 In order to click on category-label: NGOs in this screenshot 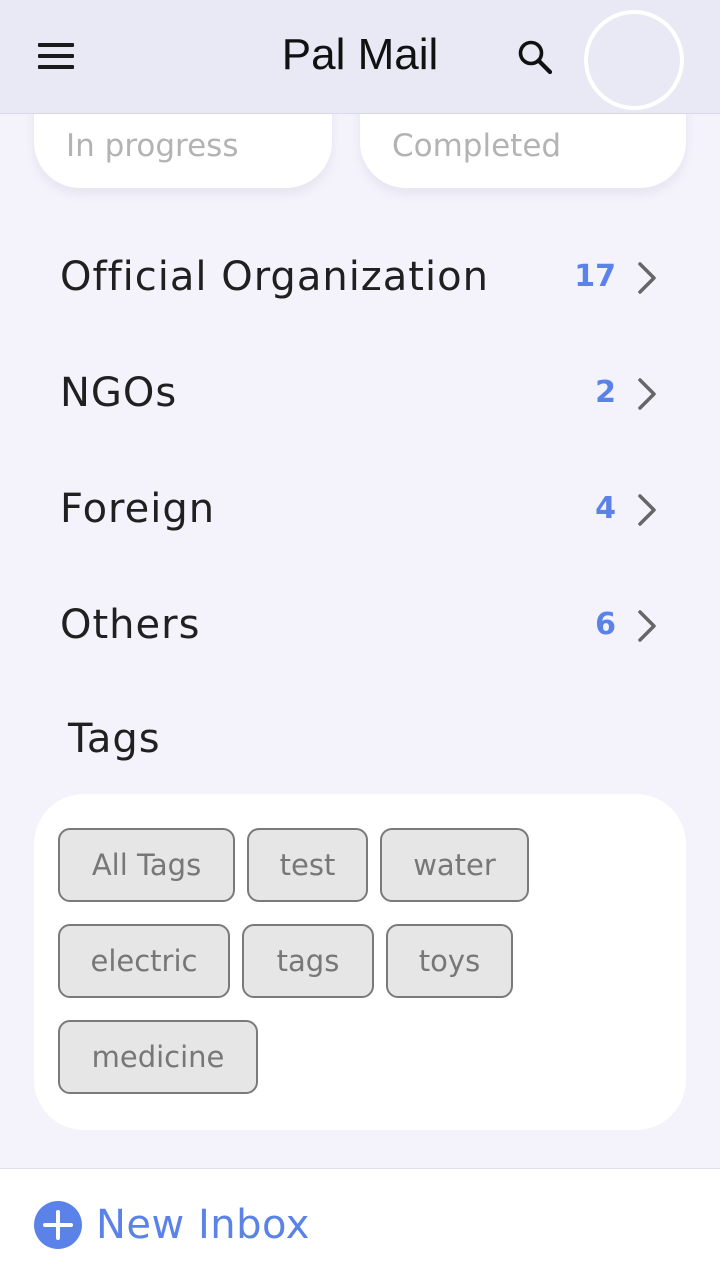, I will do `click(119, 393)`.